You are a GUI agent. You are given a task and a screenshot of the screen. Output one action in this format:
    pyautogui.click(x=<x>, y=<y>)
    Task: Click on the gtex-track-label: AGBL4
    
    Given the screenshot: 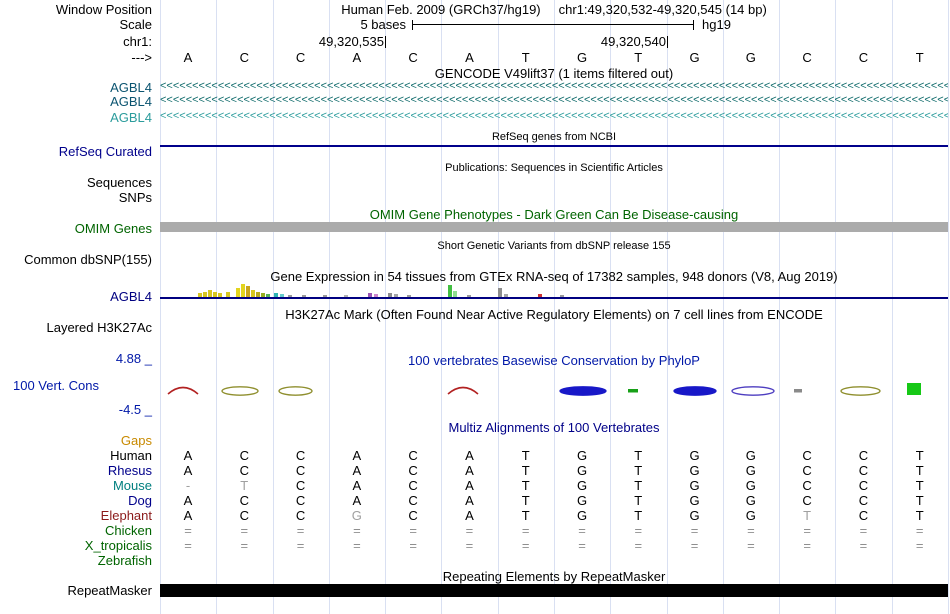 What is the action you would take?
    pyautogui.click(x=76, y=296)
    